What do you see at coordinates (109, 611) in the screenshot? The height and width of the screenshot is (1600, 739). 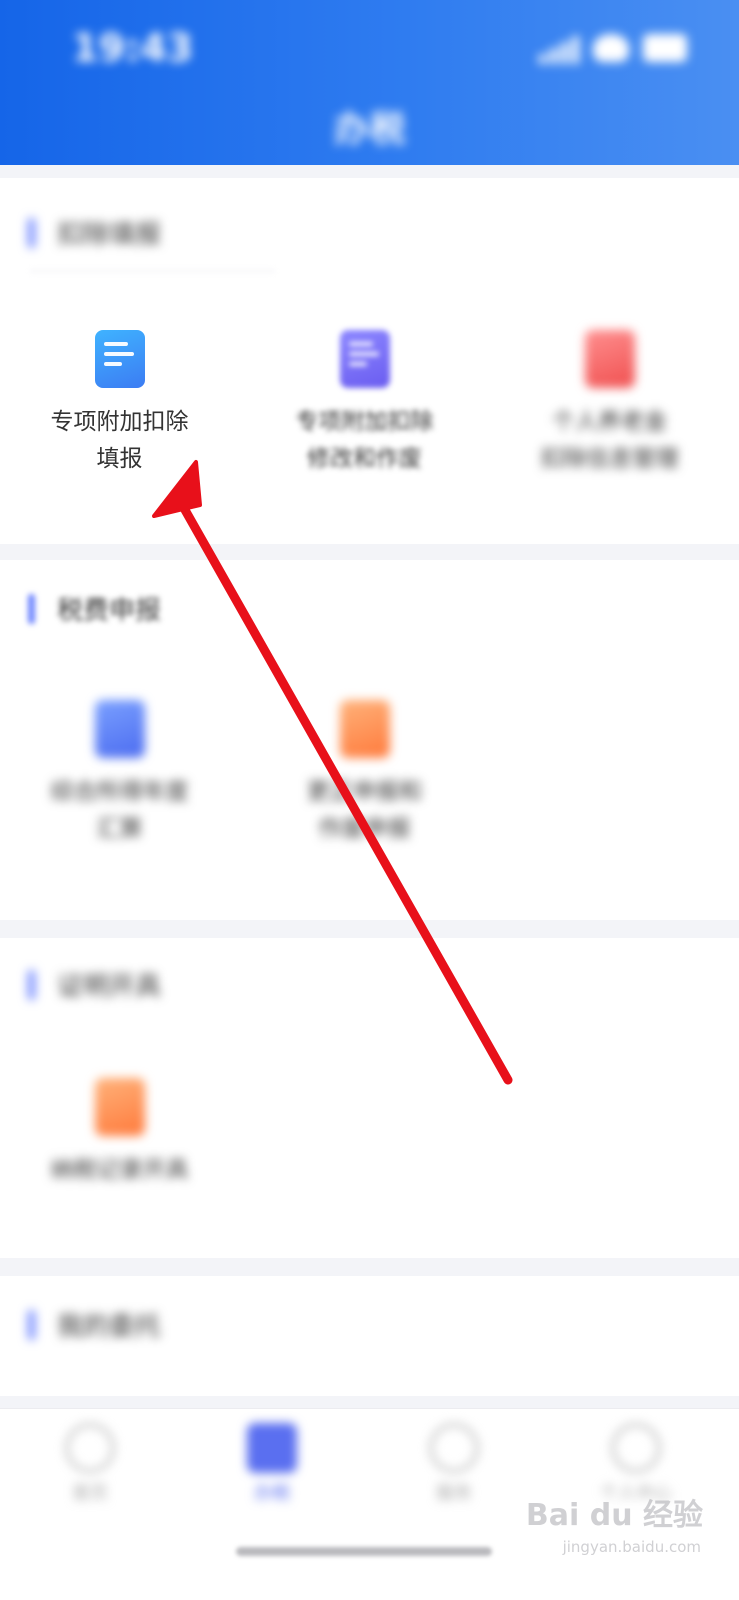 I see `section-title: 税费申报` at bounding box center [109, 611].